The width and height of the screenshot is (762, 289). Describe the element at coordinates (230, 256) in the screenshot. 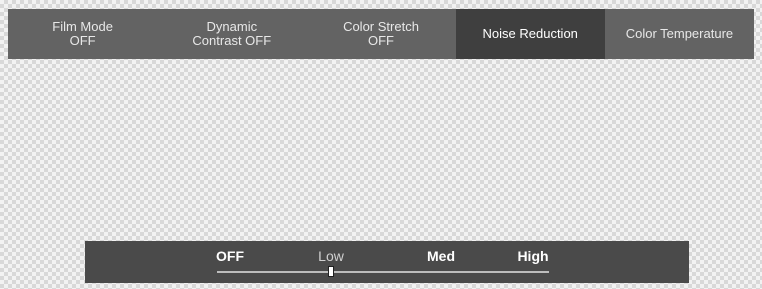

I see `option-off: OFF` at that location.